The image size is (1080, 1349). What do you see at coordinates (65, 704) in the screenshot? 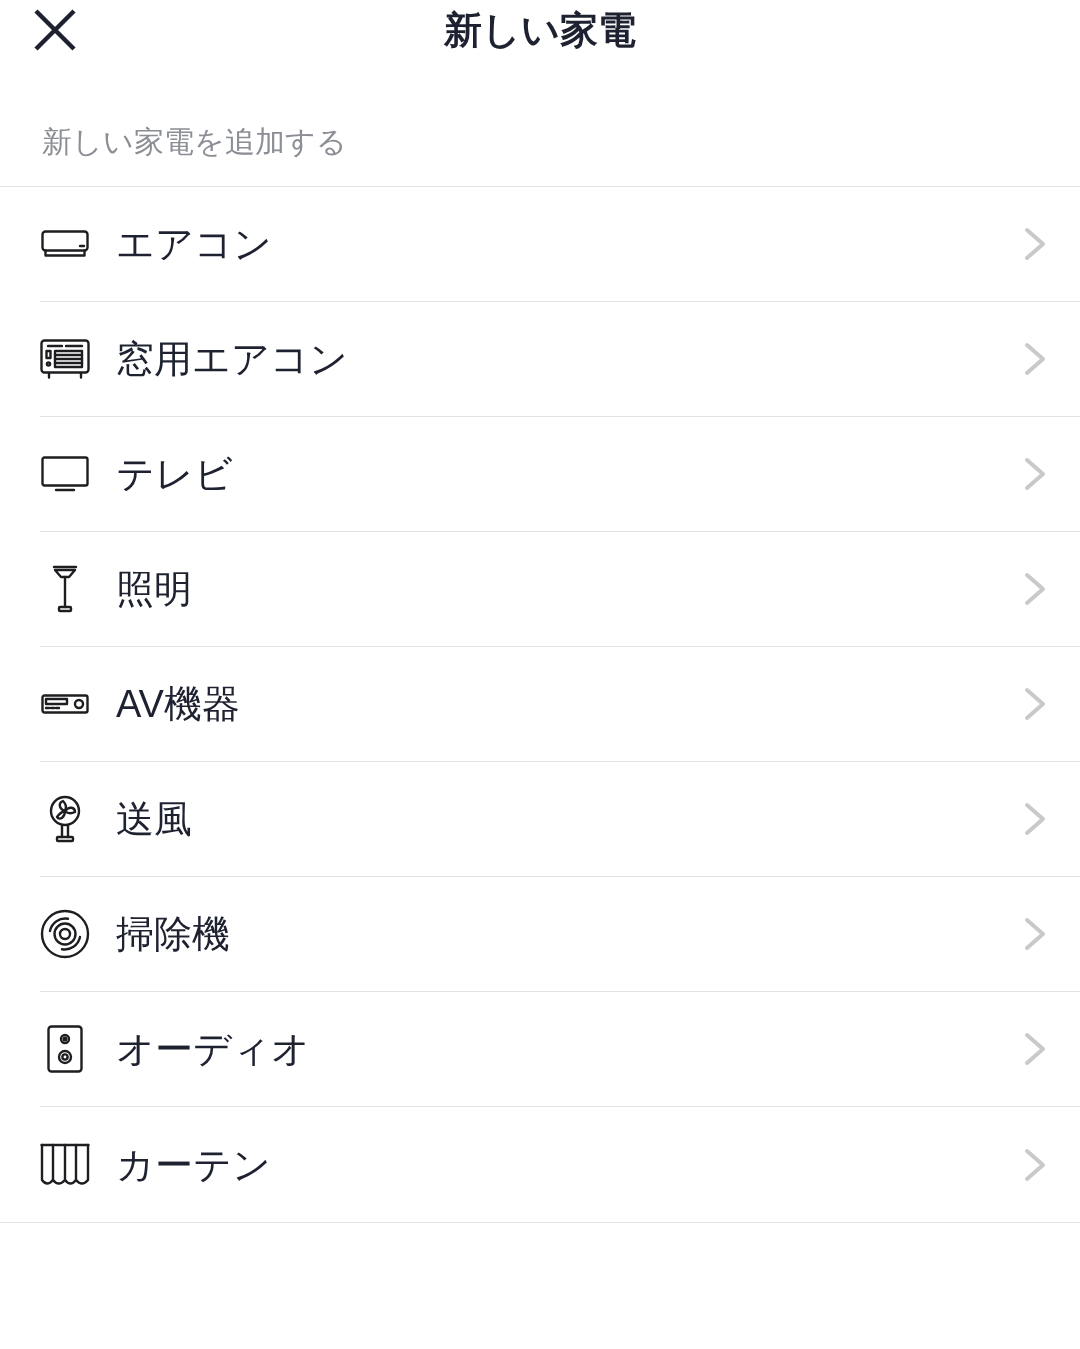
I see `av-receiver-icon` at bounding box center [65, 704].